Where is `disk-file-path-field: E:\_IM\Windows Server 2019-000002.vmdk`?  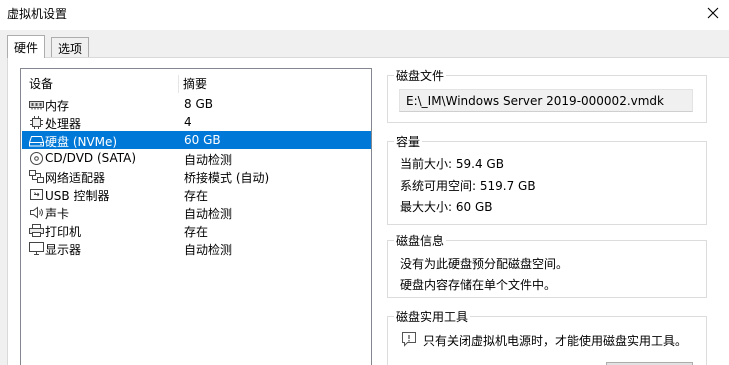
disk-file-path-field: E:\_IM\Windows Server 2019-000002.vmdk is located at coordinates (546, 100).